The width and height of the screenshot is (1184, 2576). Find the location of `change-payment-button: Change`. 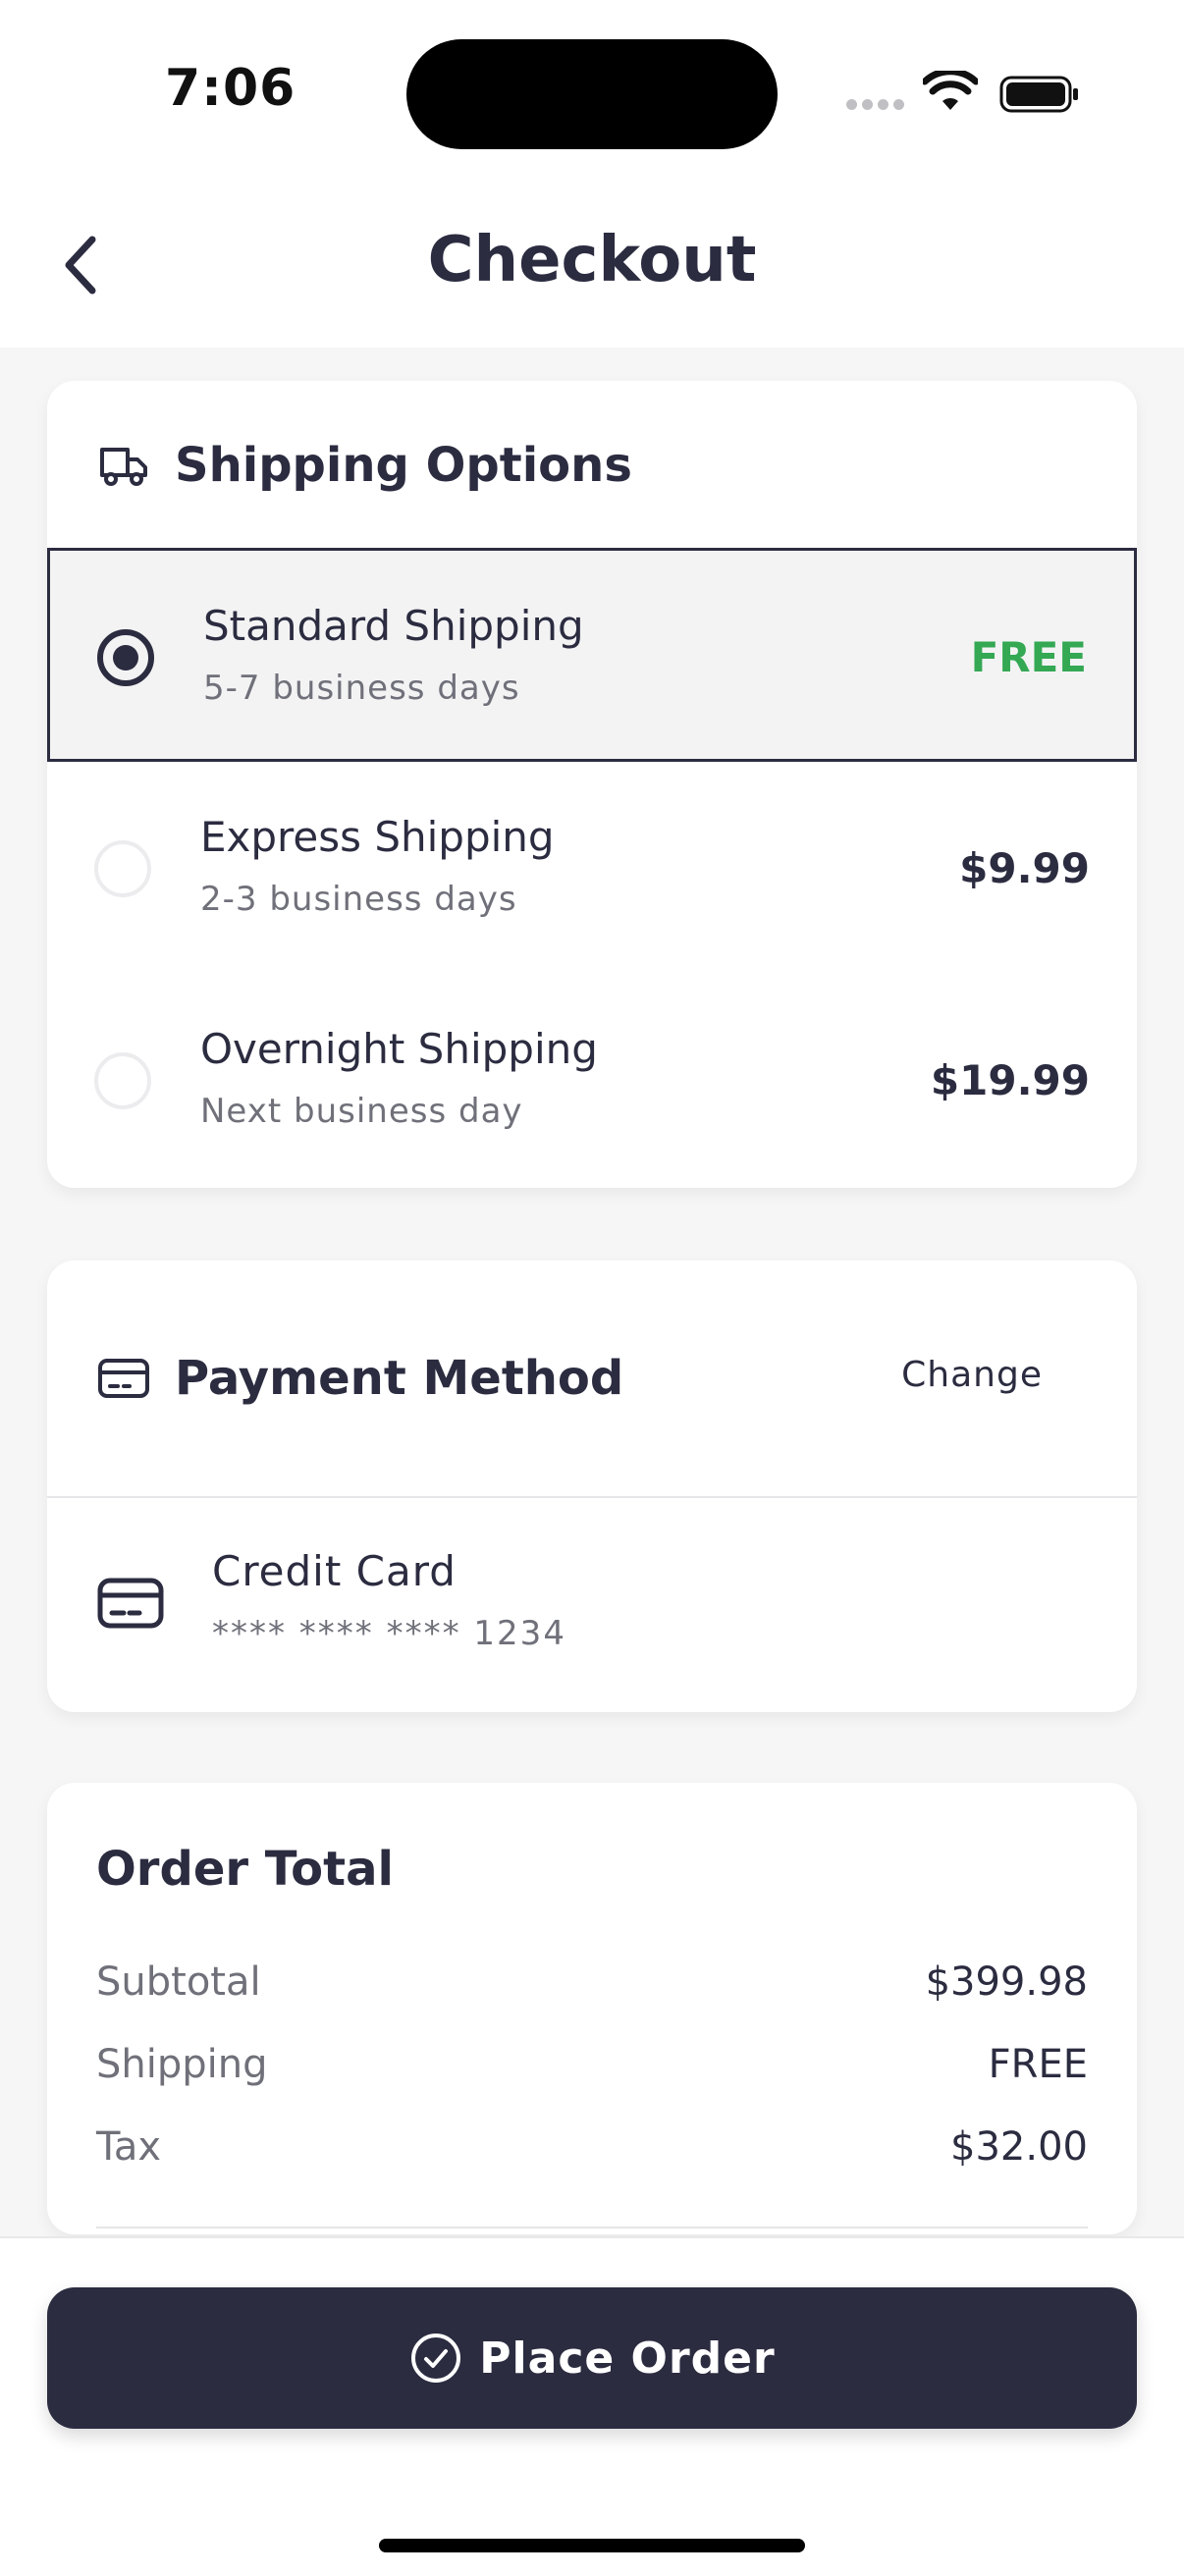

change-payment-button: Change is located at coordinates (972, 1375).